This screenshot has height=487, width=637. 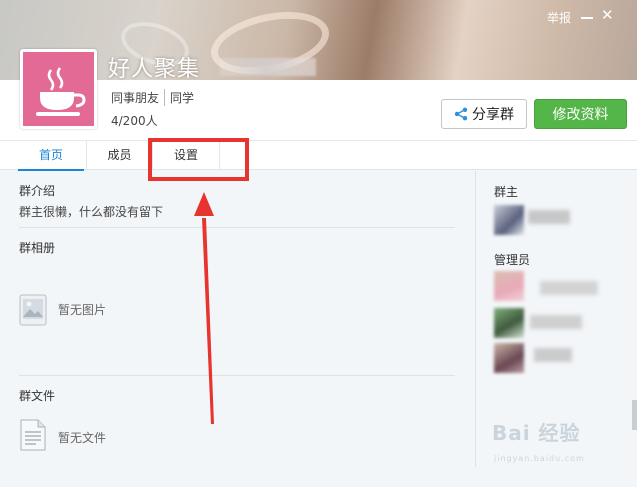 I want to click on watermark-url: jingyan.baidu.com, so click(x=539, y=458).